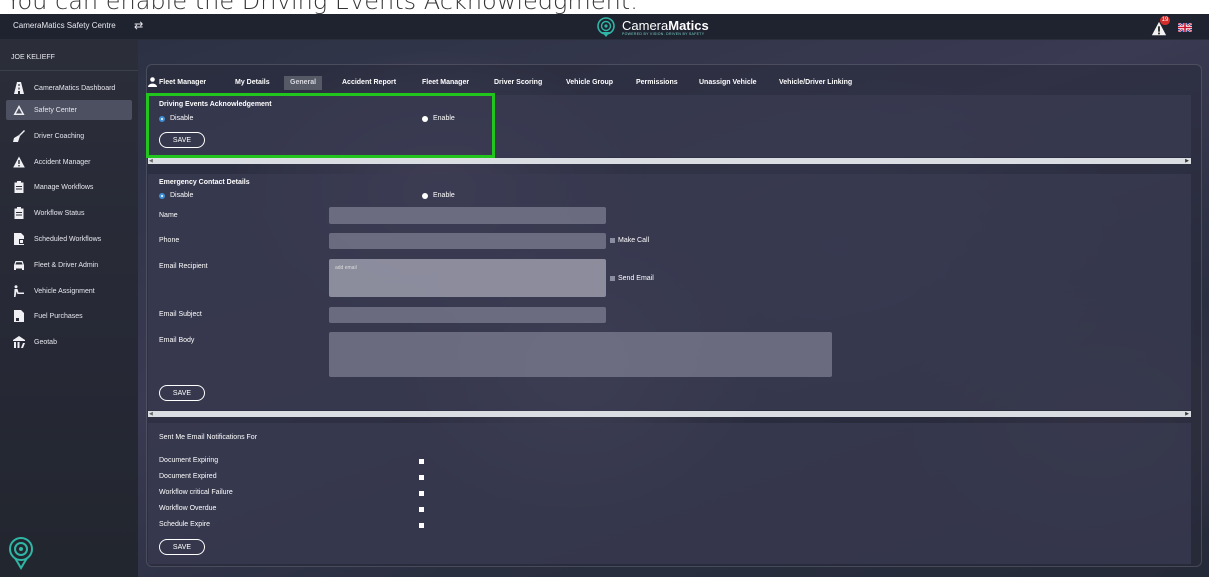 The width and height of the screenshot is (1209, 577). What do you see at coordinates (467, 315) in the screenshot?
I see `email-subject-input` at bounding box center [467, 315].